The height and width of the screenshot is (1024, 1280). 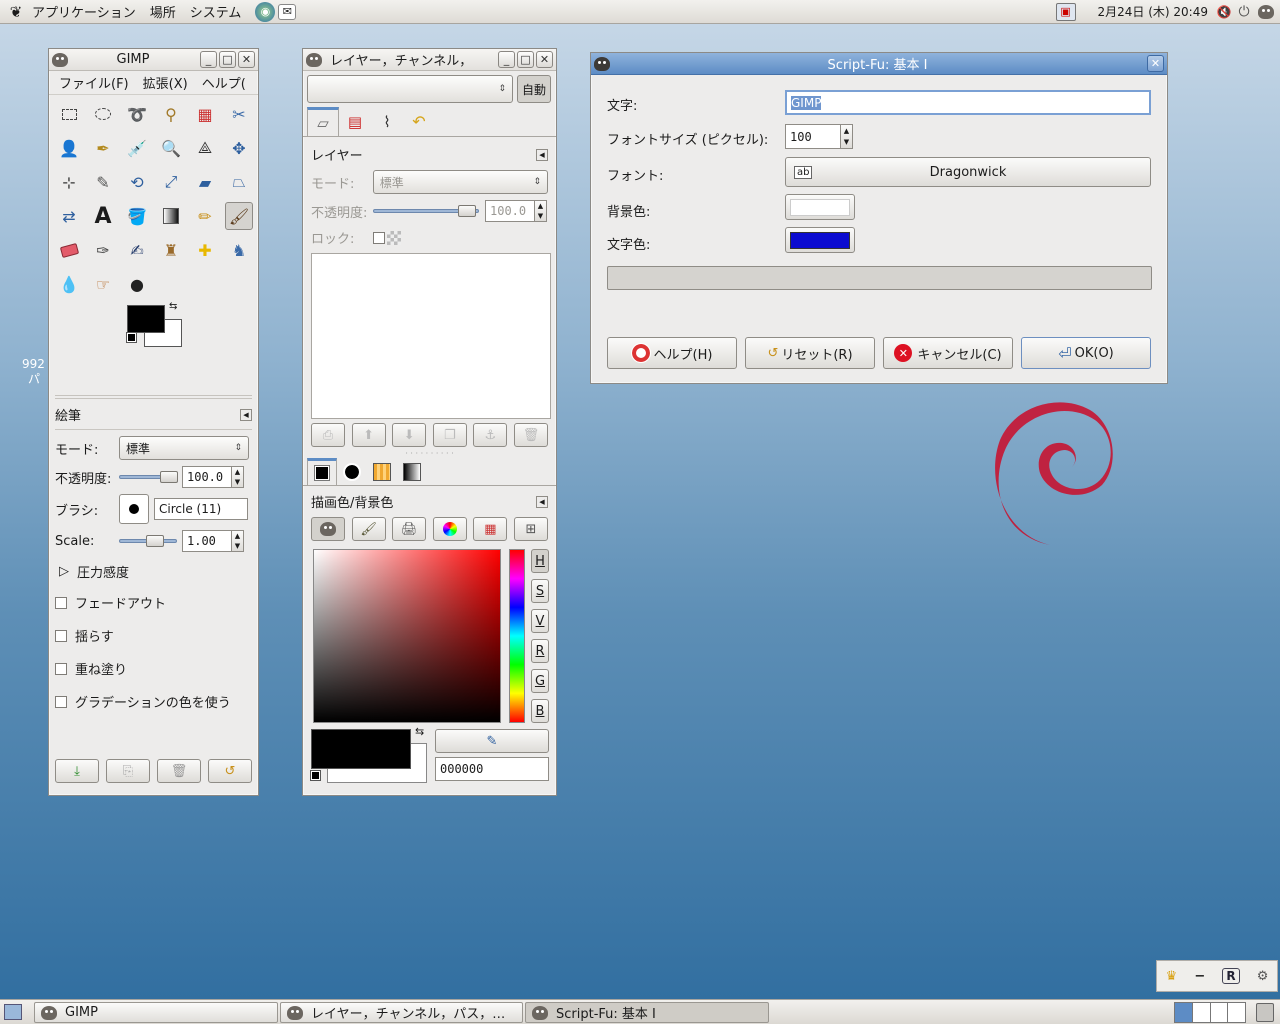 I want to click on paintbrush-tool-icon: 🖌, so click(x=239, y=216).